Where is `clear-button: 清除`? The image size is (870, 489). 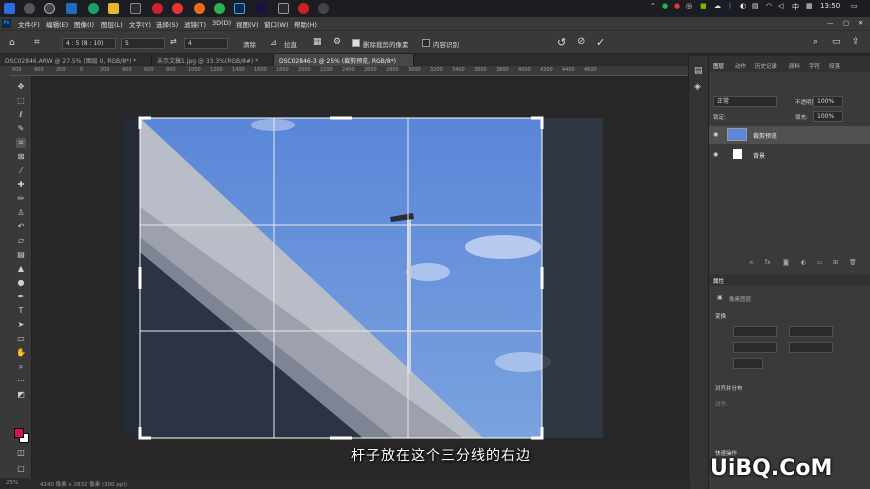 clear-button: 清除 is located at coordinates (249, 44).